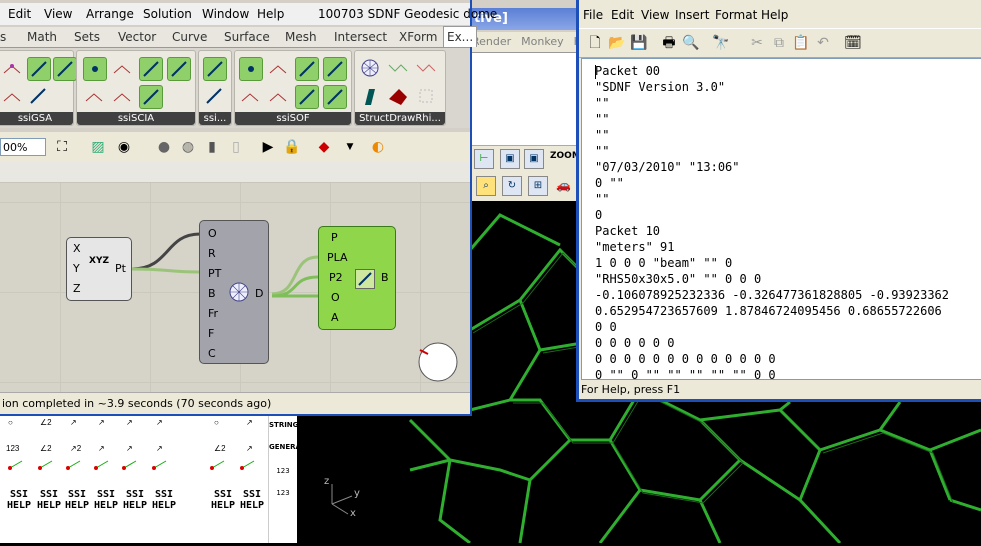  Describe the element at coordinates (252, 504) in the screenshot. I see `ssi-help-button-8: SSI HELP` at that location.